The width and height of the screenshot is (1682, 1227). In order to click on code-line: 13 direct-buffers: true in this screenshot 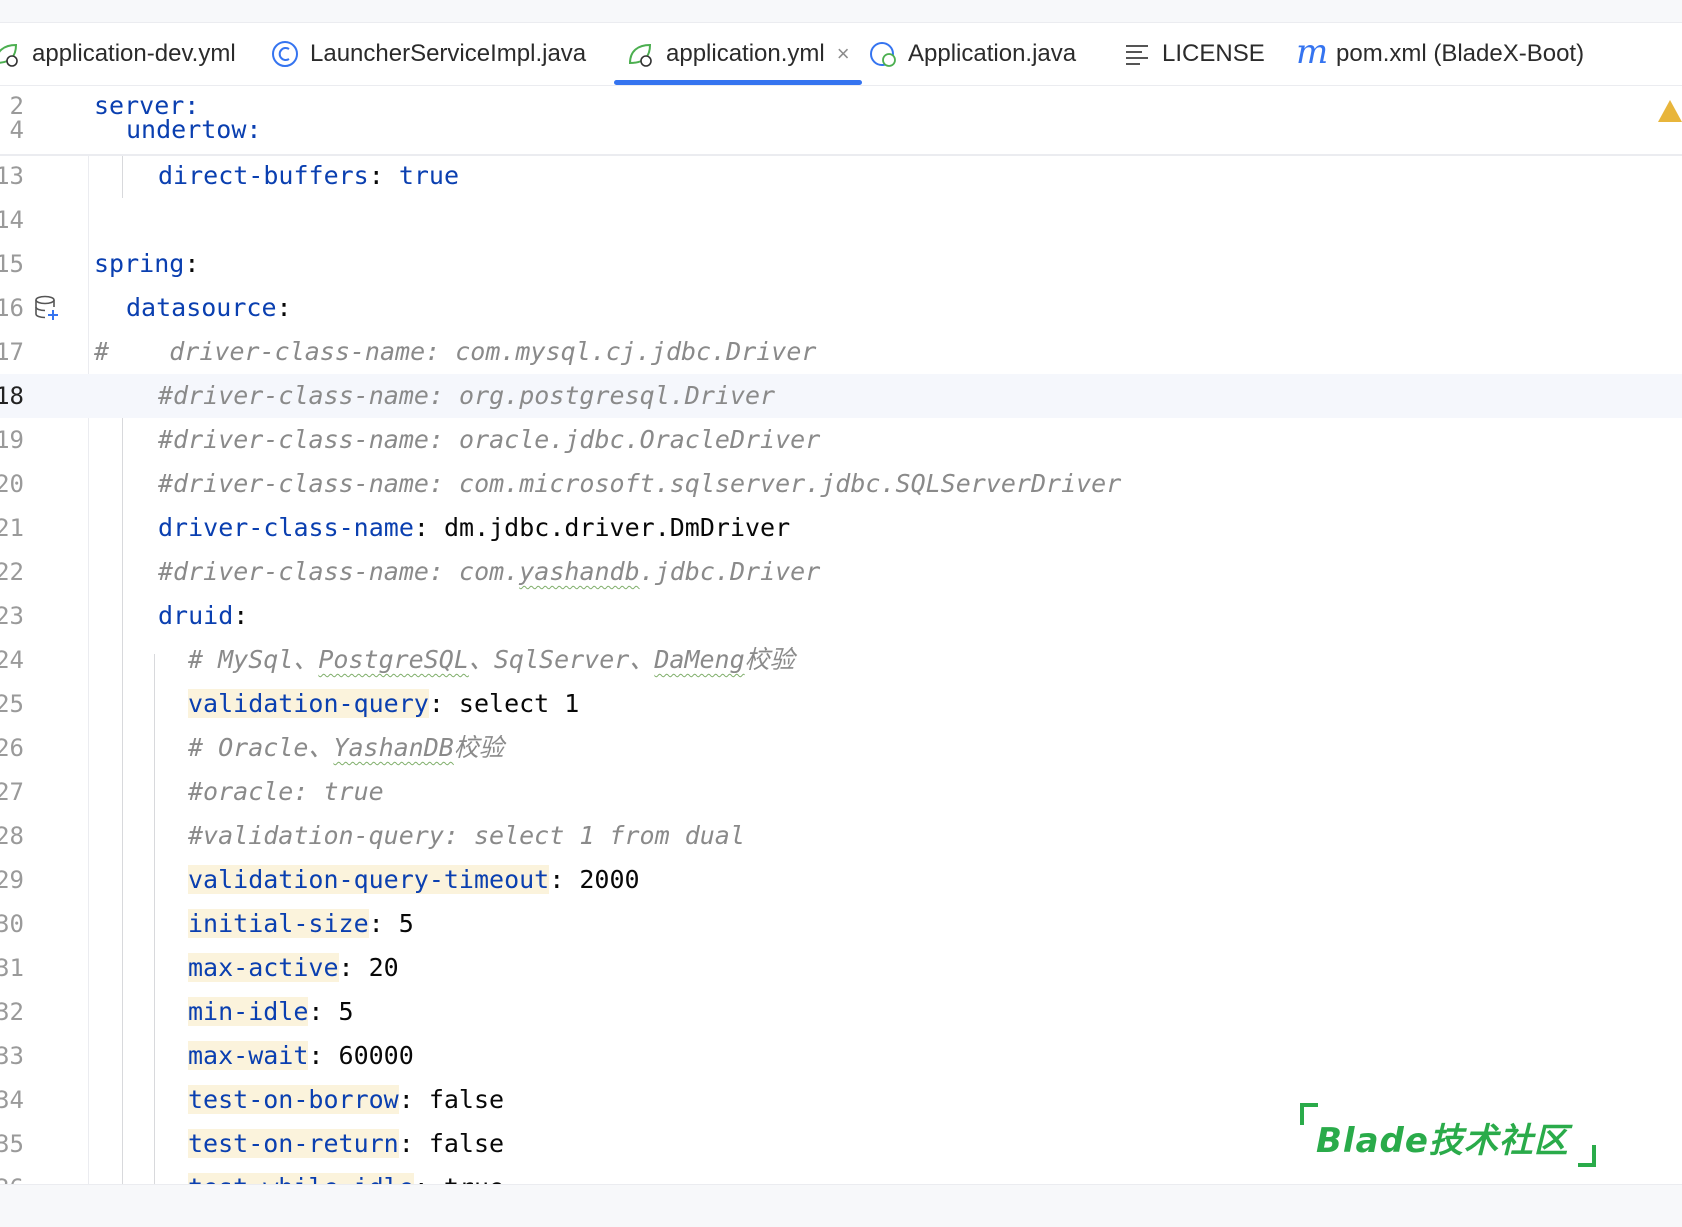, I will do `click(841, 176)`.